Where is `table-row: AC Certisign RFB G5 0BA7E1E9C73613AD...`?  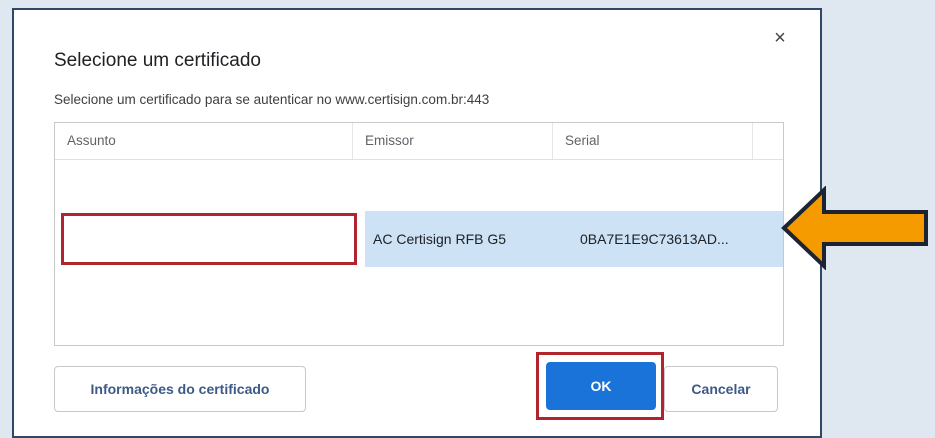 table-row: AC Certisign RFB G5 0BA7E1E9C73613AD... is located at coordinates (419, 239).